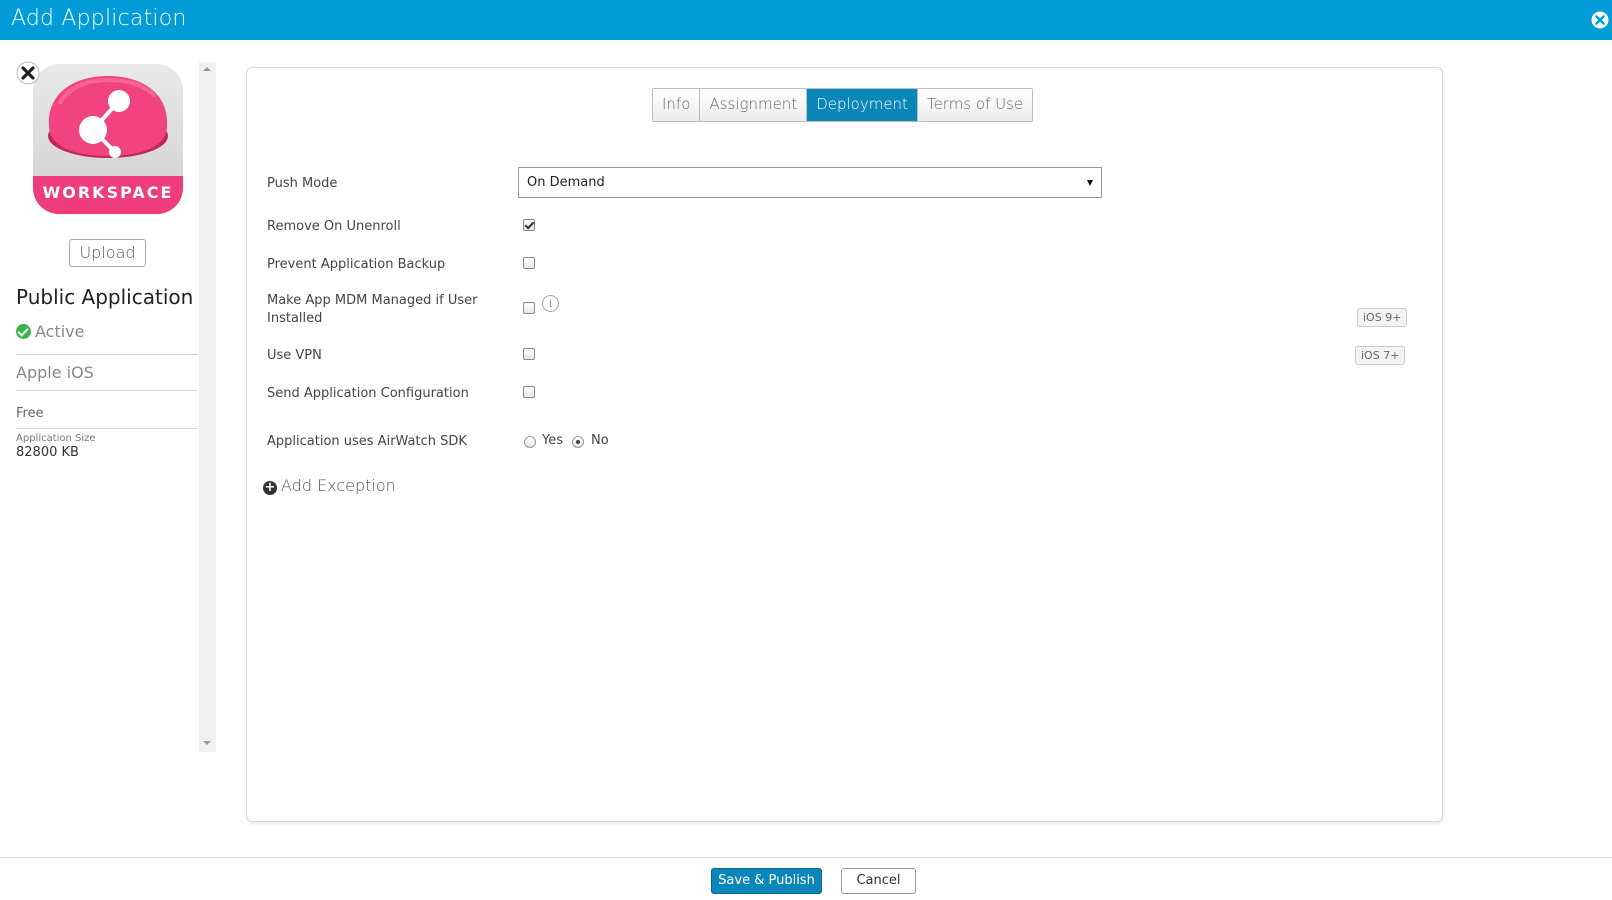  I want to click on status-row: Active, so click(107, 337).